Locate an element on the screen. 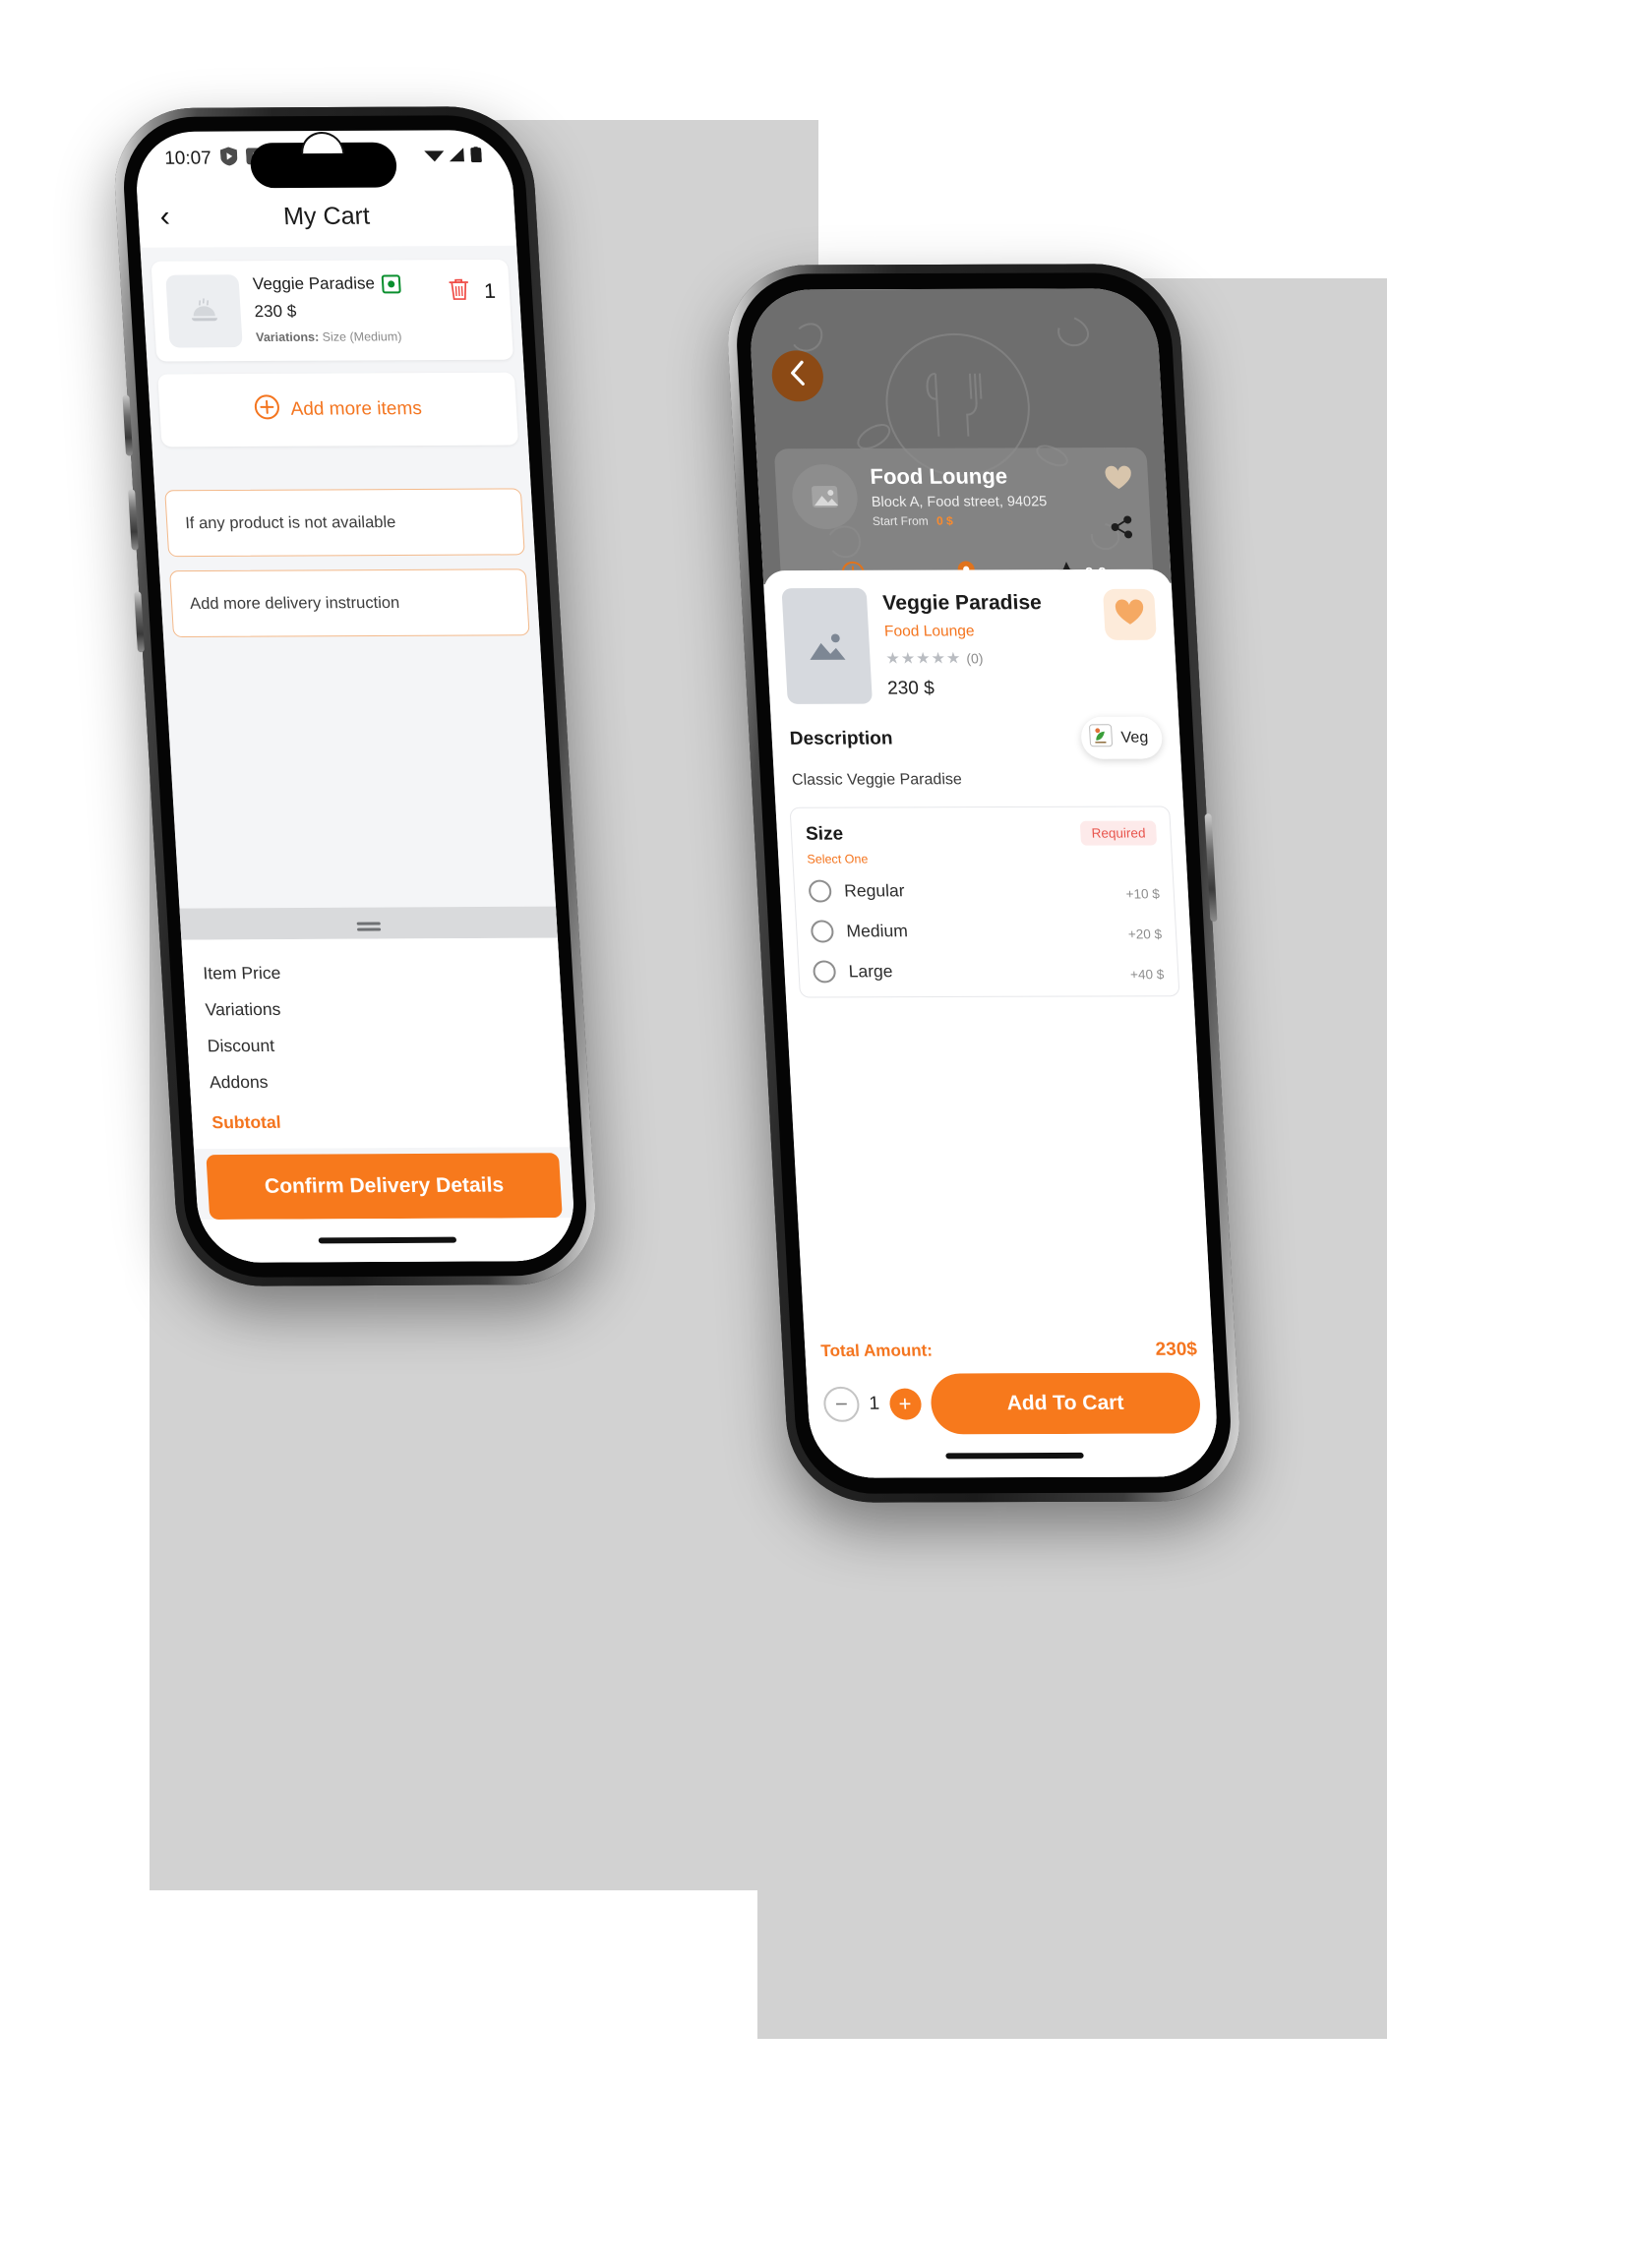  home-indicator-right is located at coordinates (1014, 1456).